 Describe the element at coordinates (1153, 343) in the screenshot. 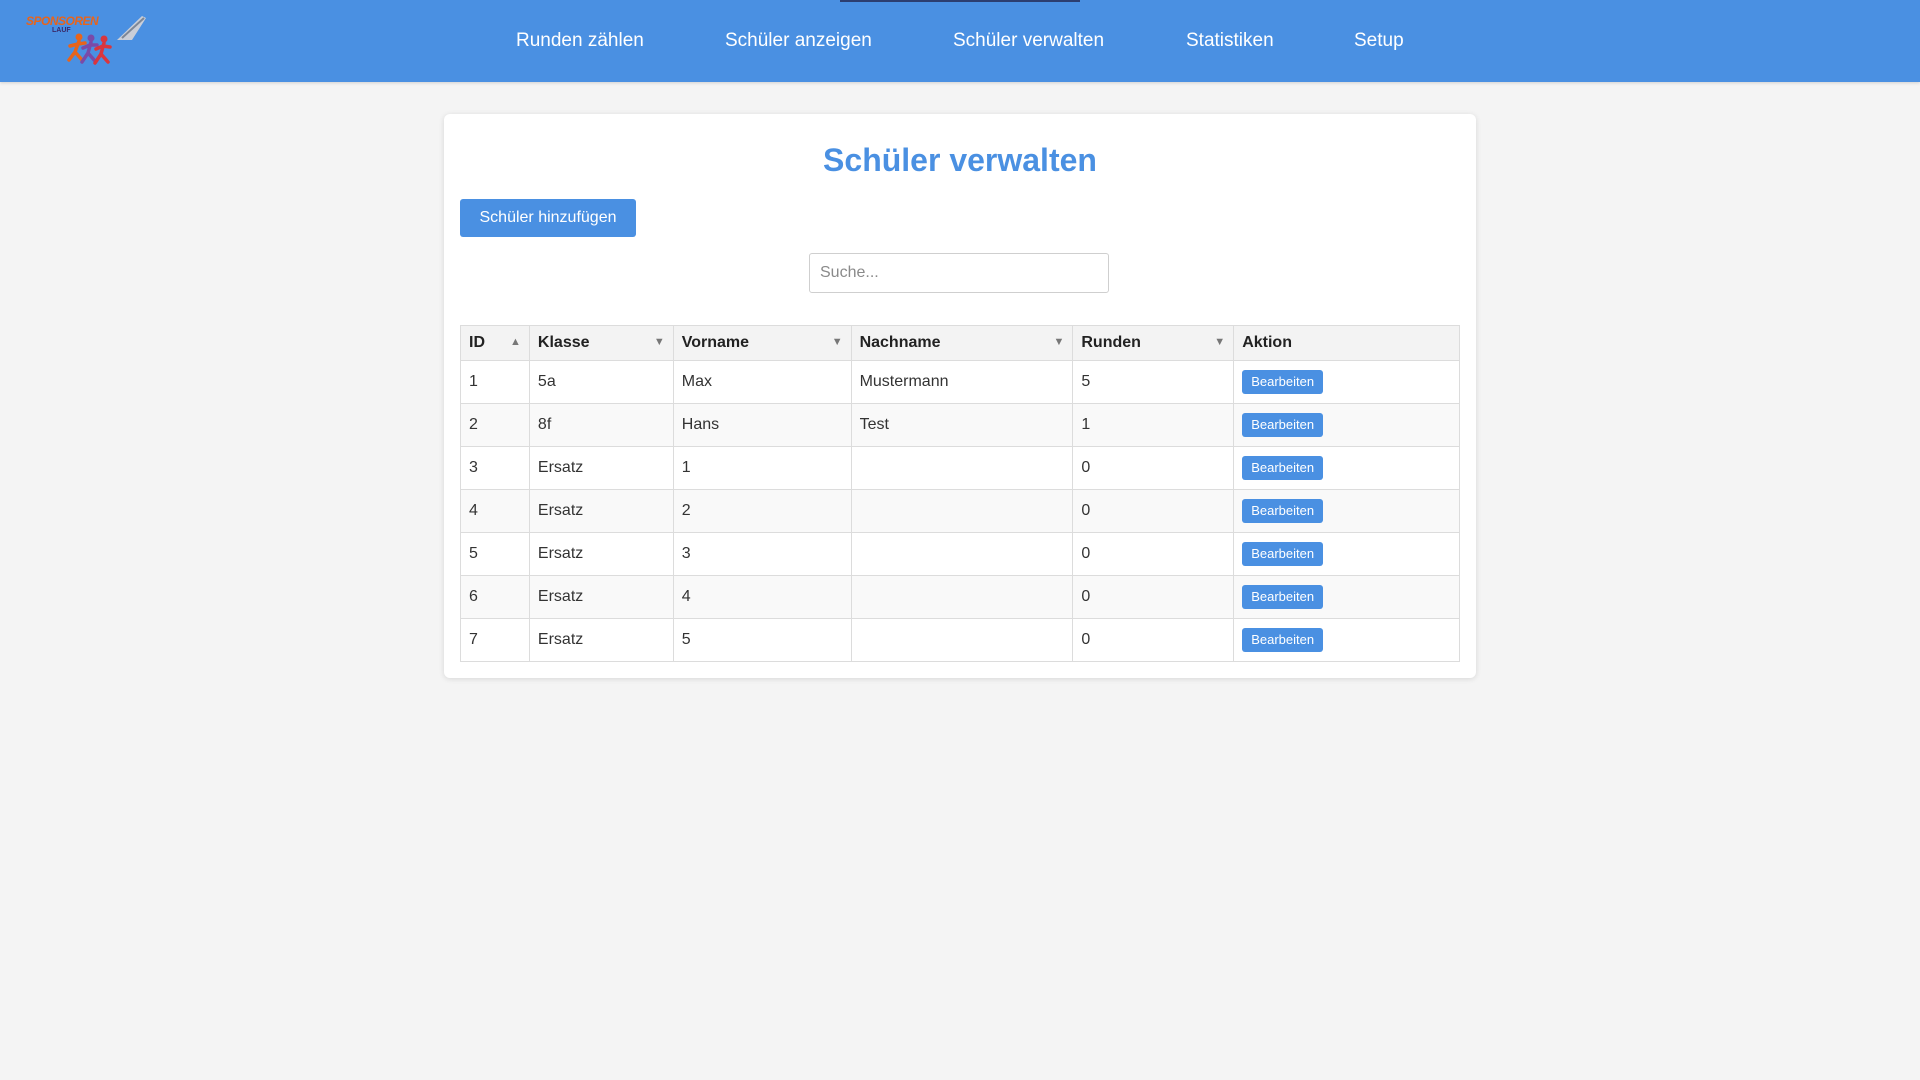

I see `column-header-runden: Runden ▼` at that location.